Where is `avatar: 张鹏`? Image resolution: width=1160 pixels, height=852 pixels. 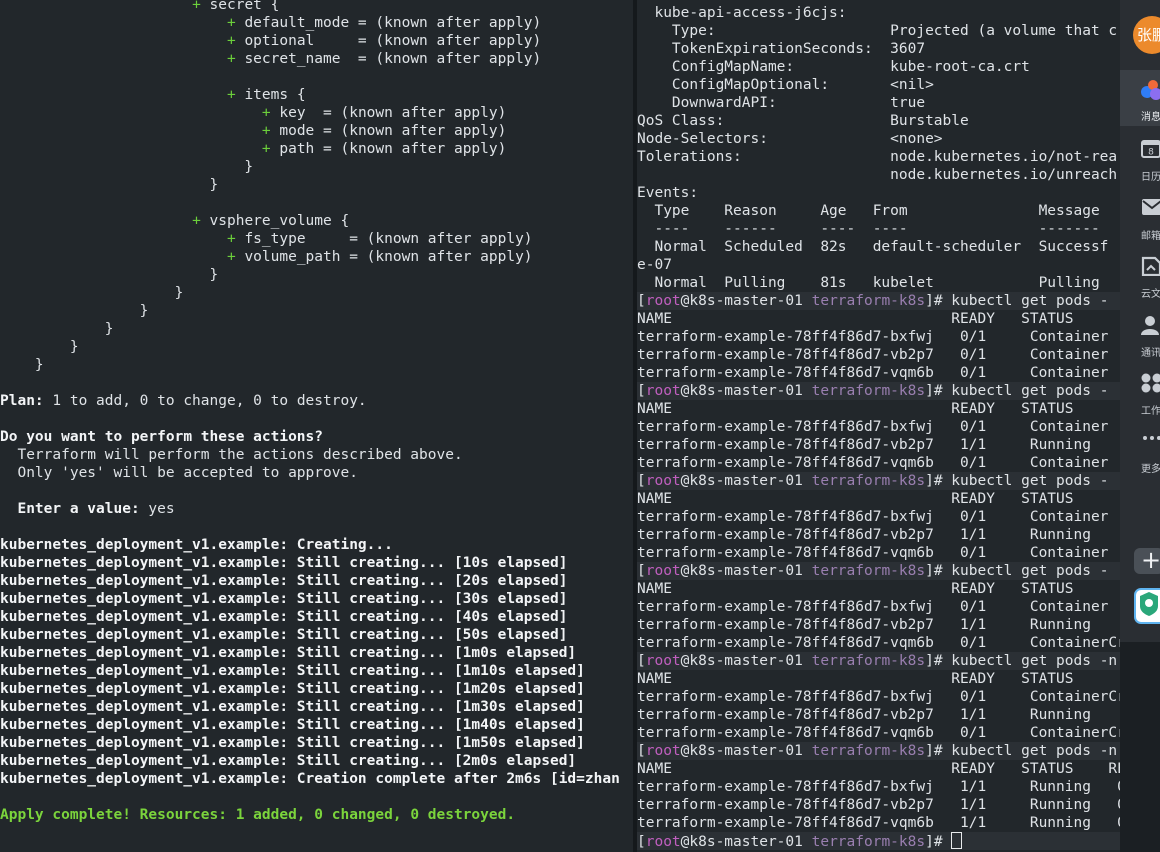
avatar: 张鹏 is located at coordinates (1146, 35).